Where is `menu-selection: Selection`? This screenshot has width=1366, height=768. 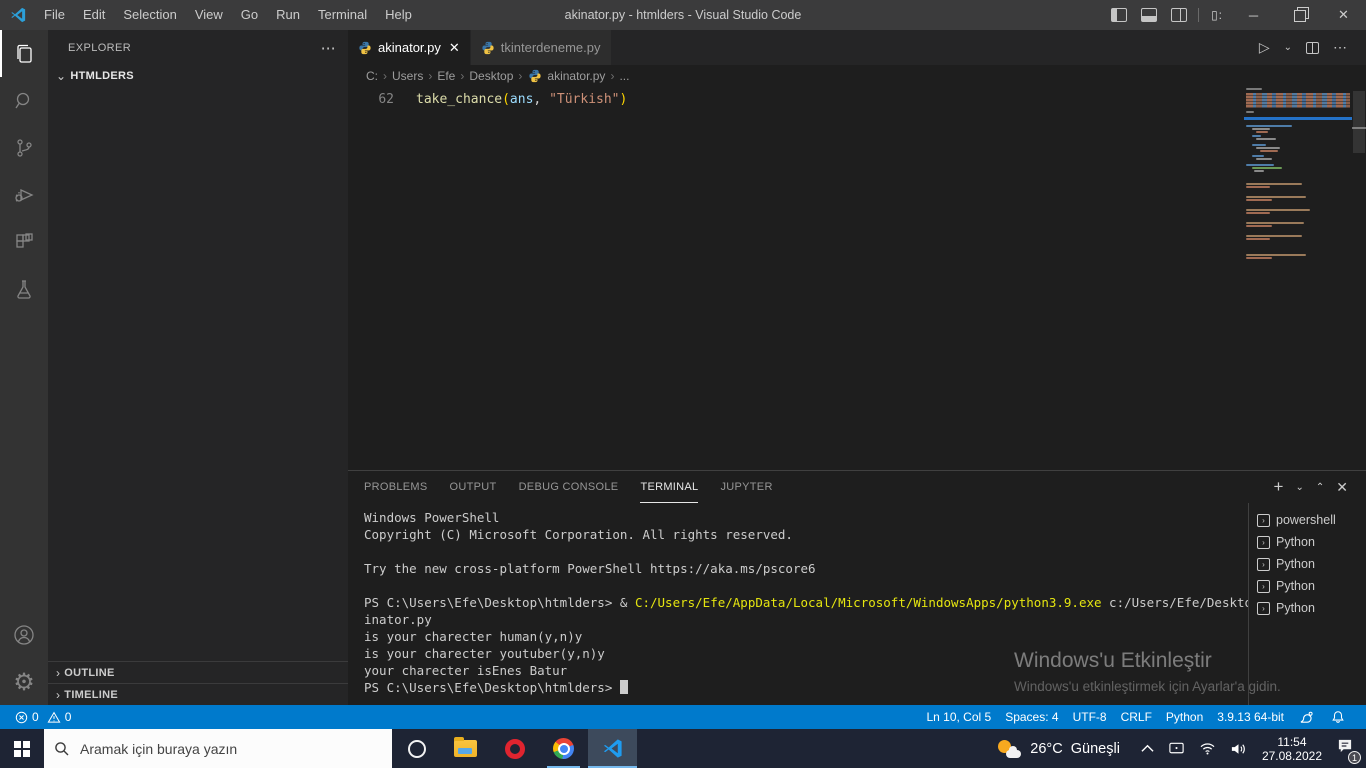 menu-selection: Selection is located at coordinates (149, 15).